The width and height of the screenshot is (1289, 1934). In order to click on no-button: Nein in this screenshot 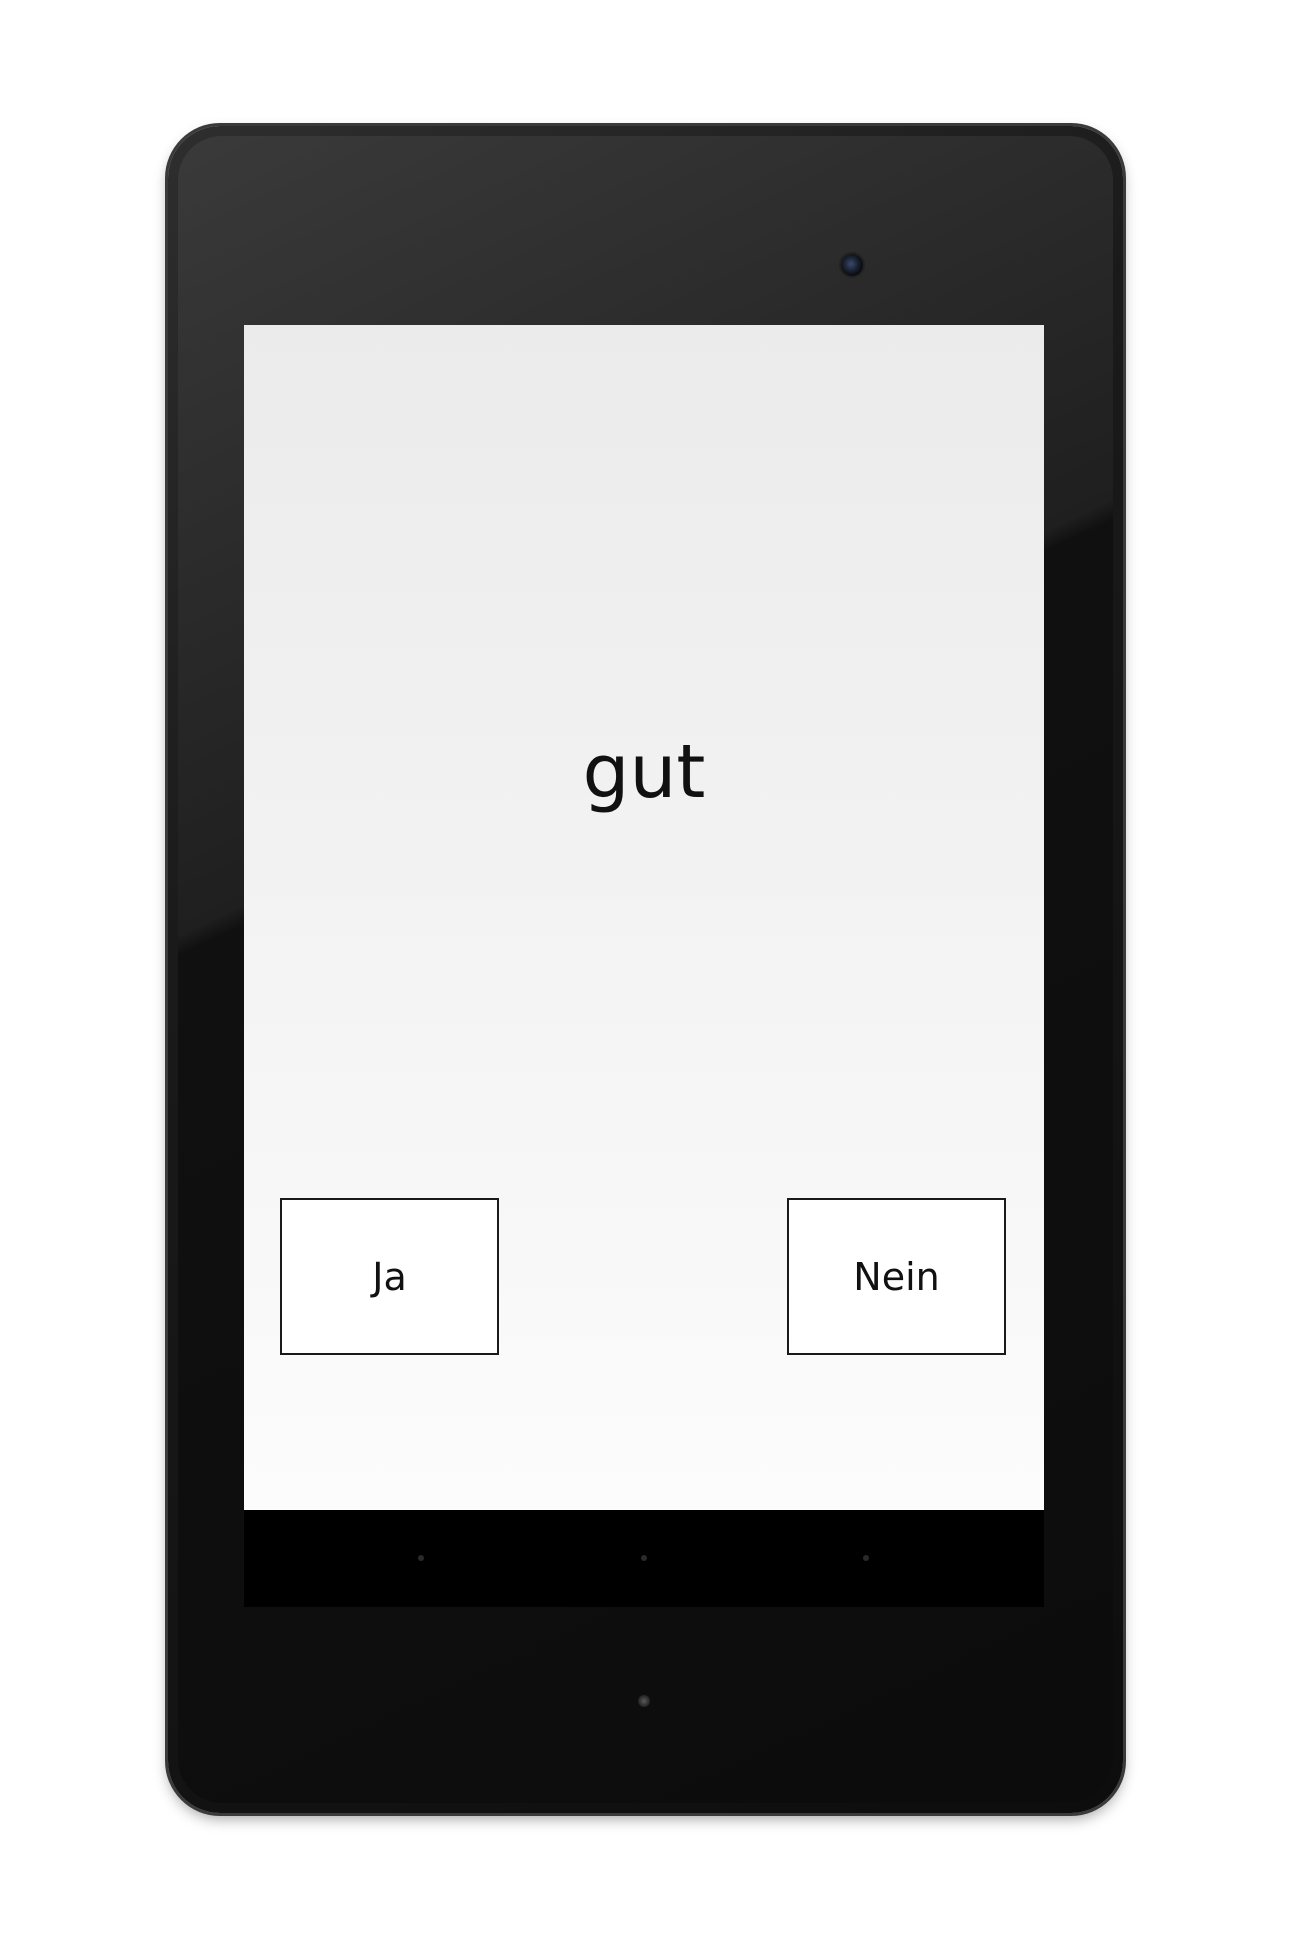, I will do `click(896, 1276)`.